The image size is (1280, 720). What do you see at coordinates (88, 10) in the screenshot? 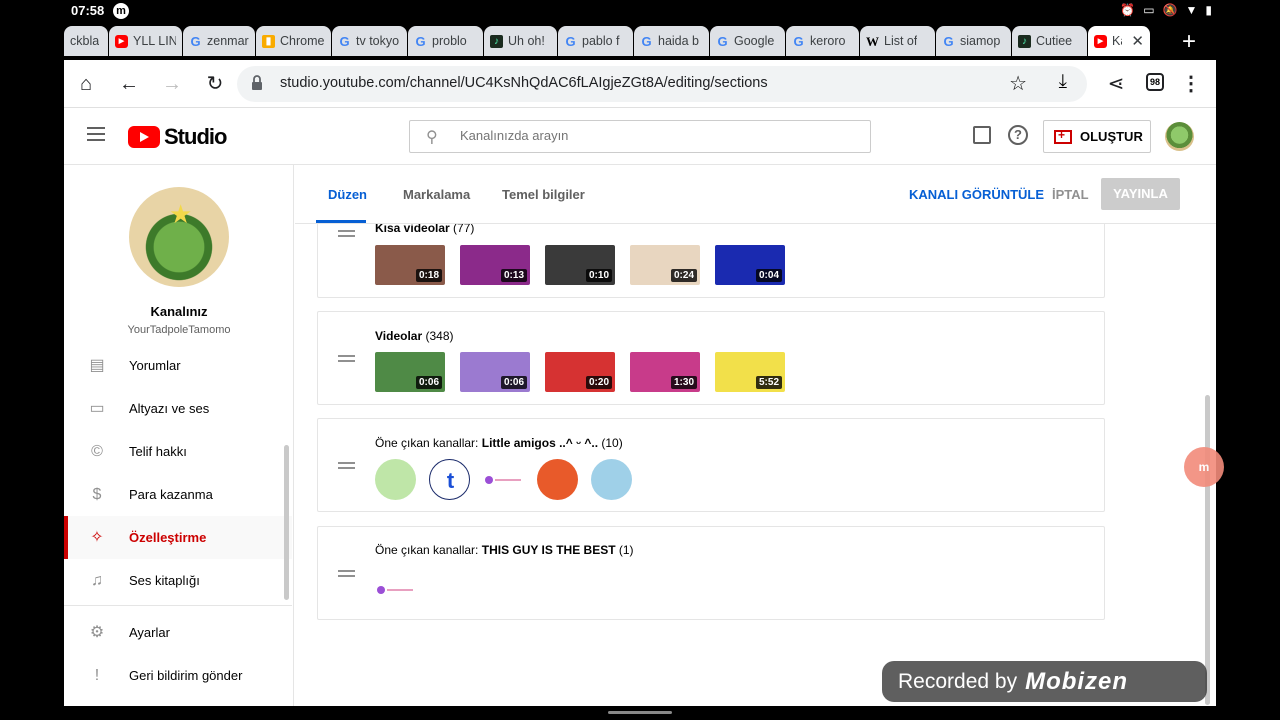
I see `status-time: 07:58` at bounding box center [88, 10].